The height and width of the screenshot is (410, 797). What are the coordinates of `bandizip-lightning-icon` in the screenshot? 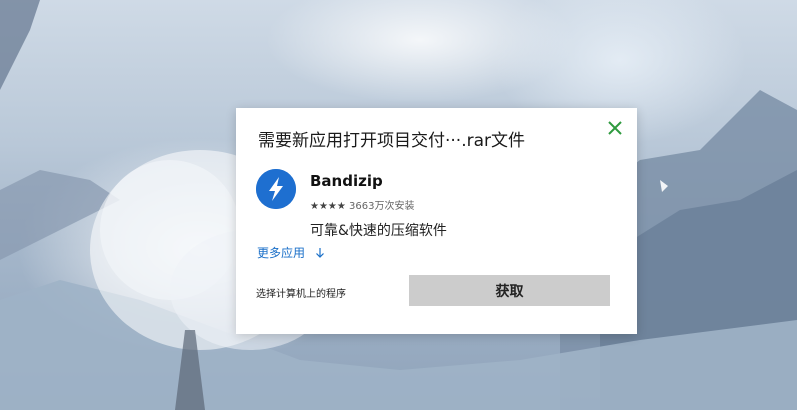 It's located at (276, 189).